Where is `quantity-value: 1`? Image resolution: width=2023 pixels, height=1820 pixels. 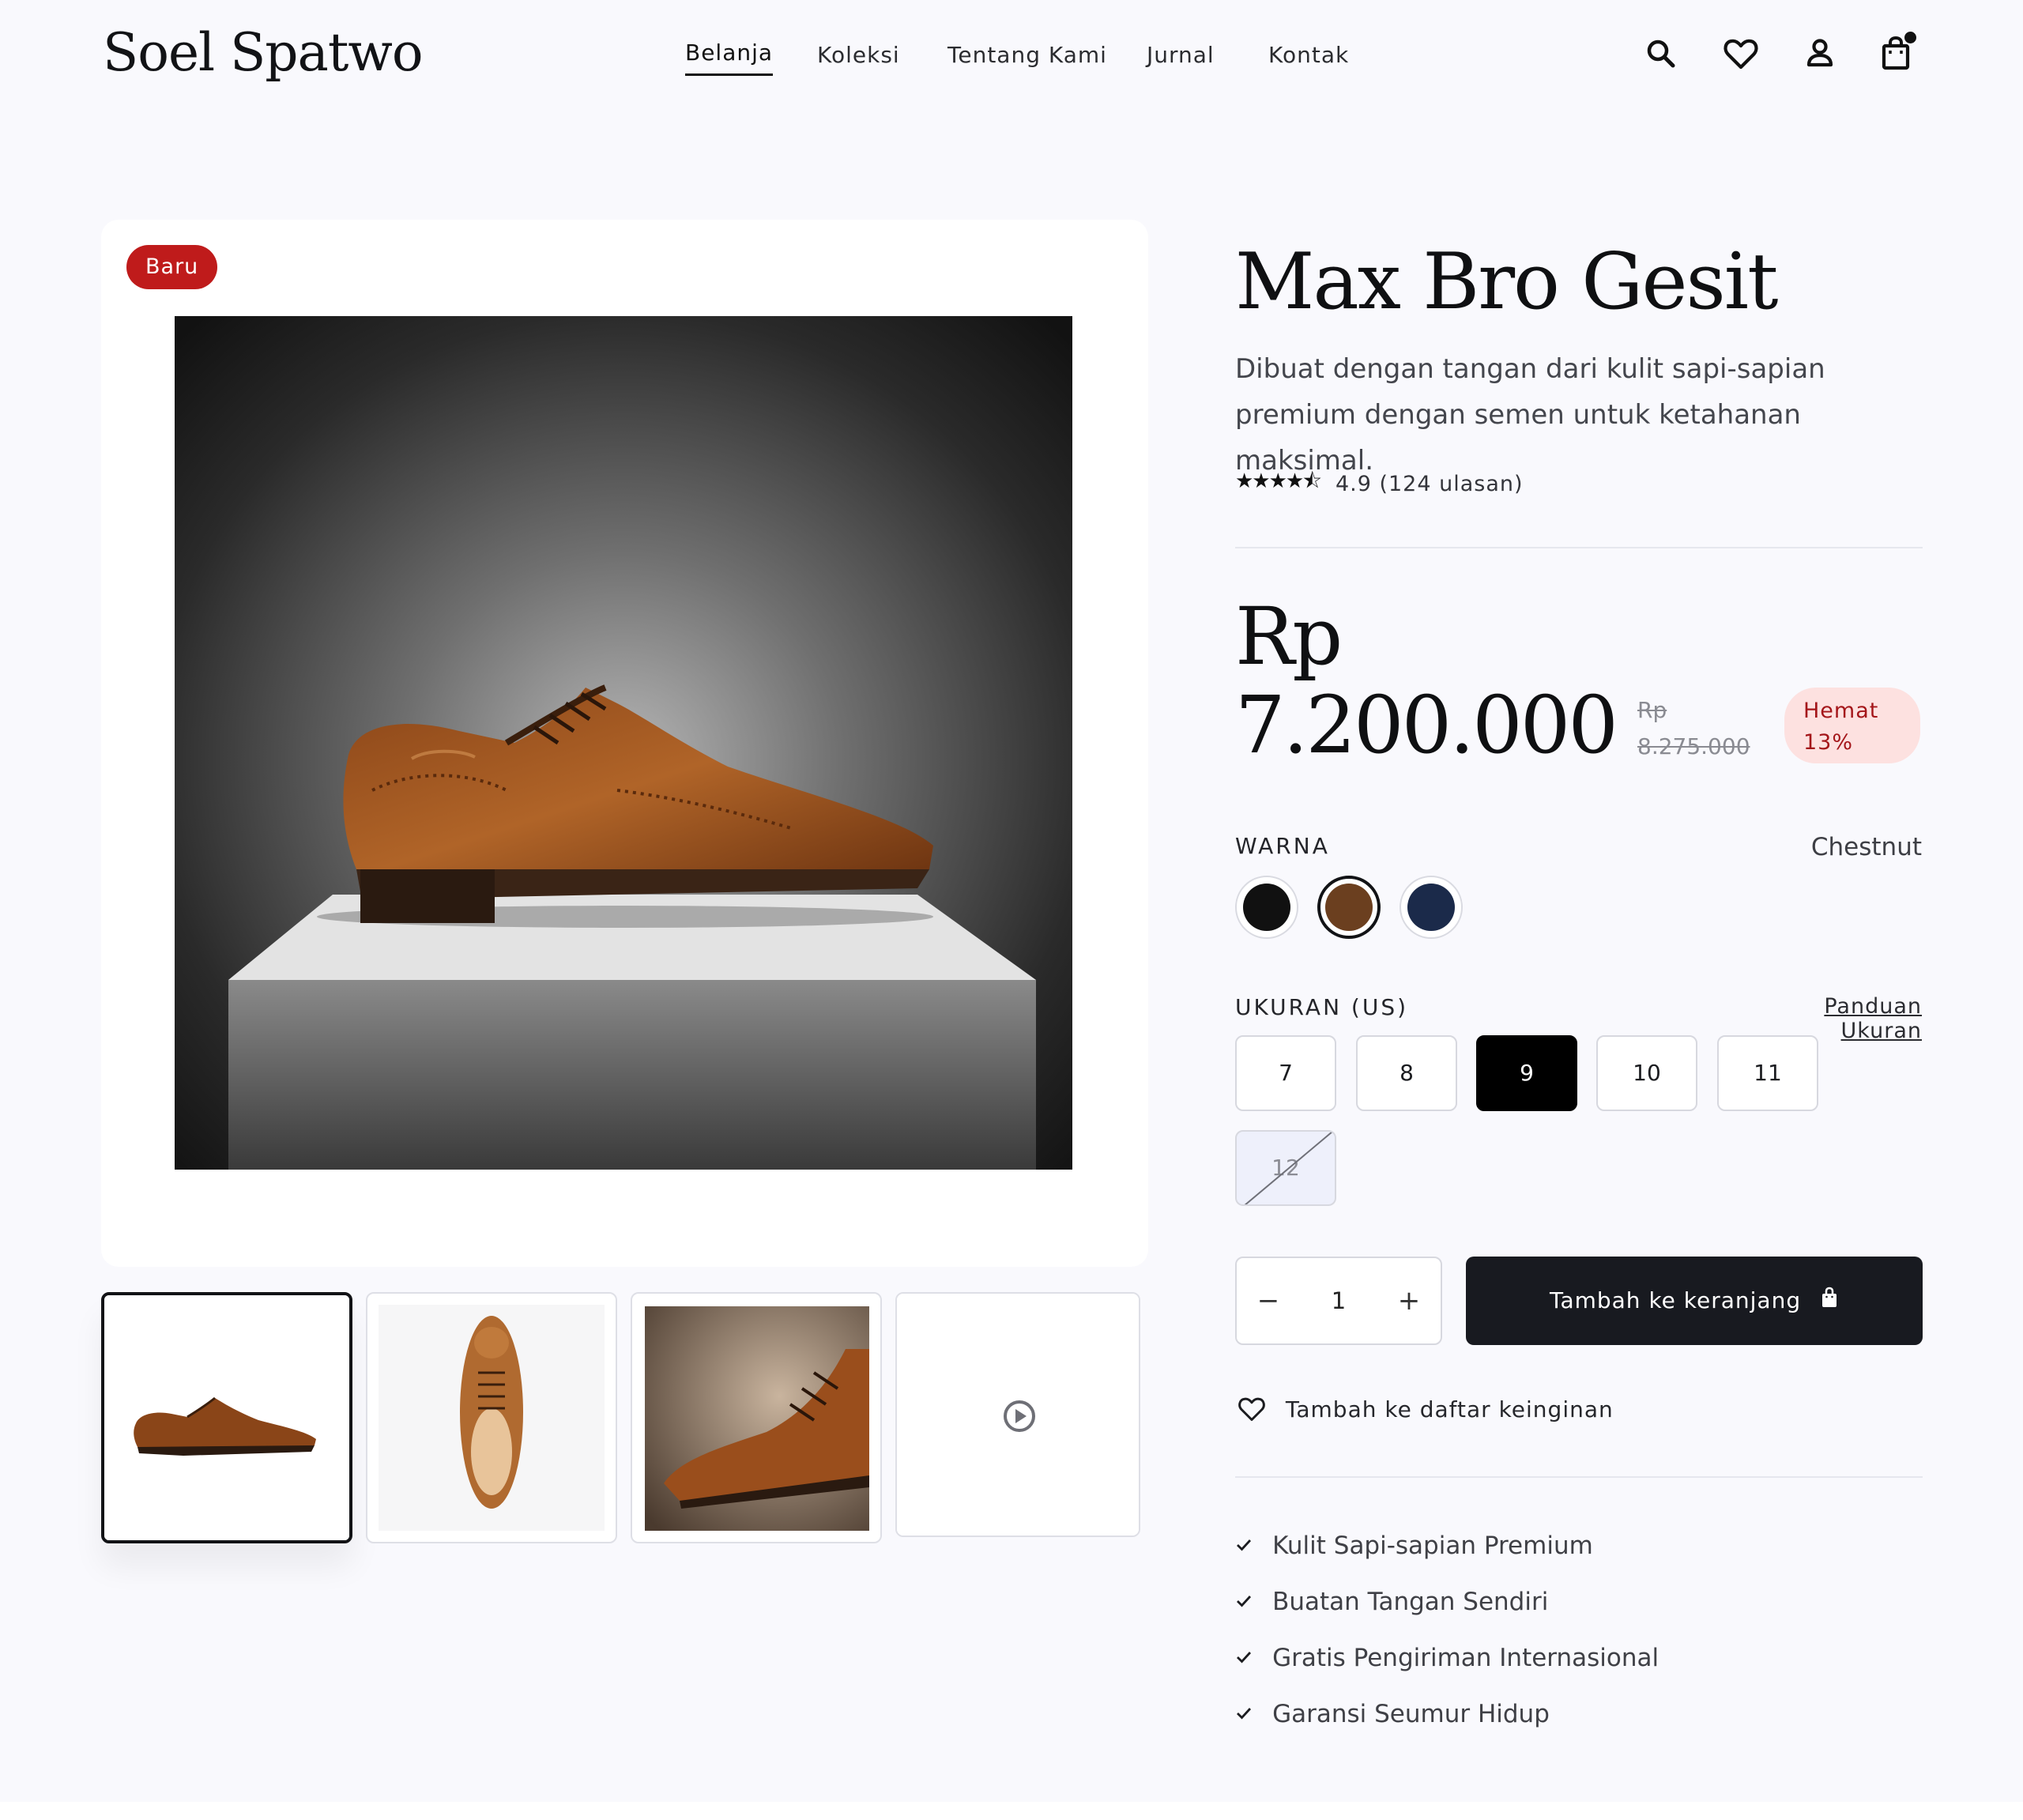 quantity-value: 1 is located at coordinates (1339, 1300).